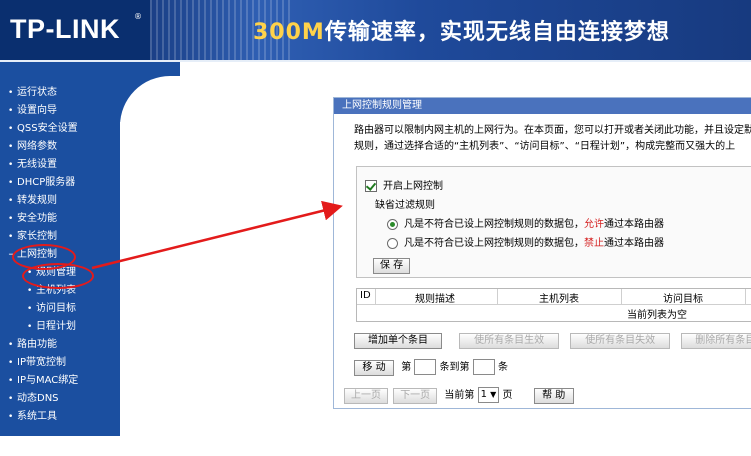  Describe the element at coordinates (217, 235) in the screenshot. I see `annotation-arrow` at that location.